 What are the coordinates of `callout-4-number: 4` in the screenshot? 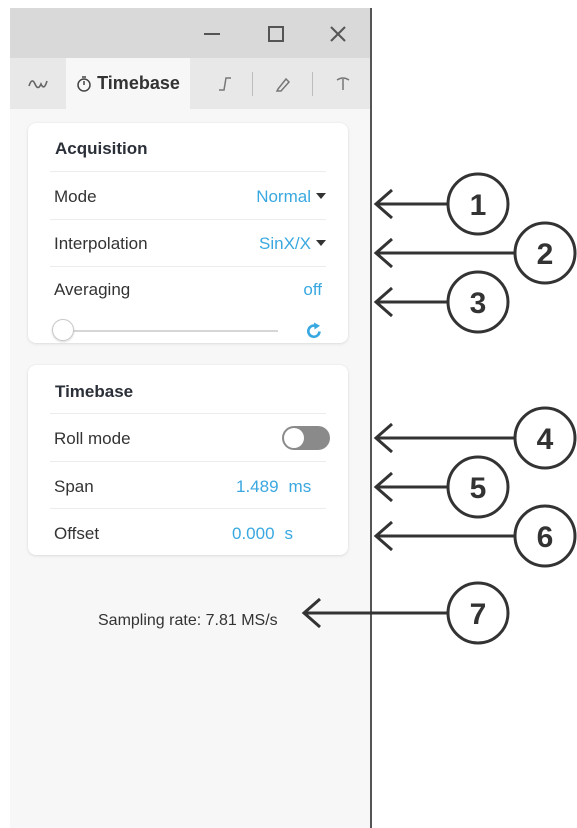 It's located at (545, 439).